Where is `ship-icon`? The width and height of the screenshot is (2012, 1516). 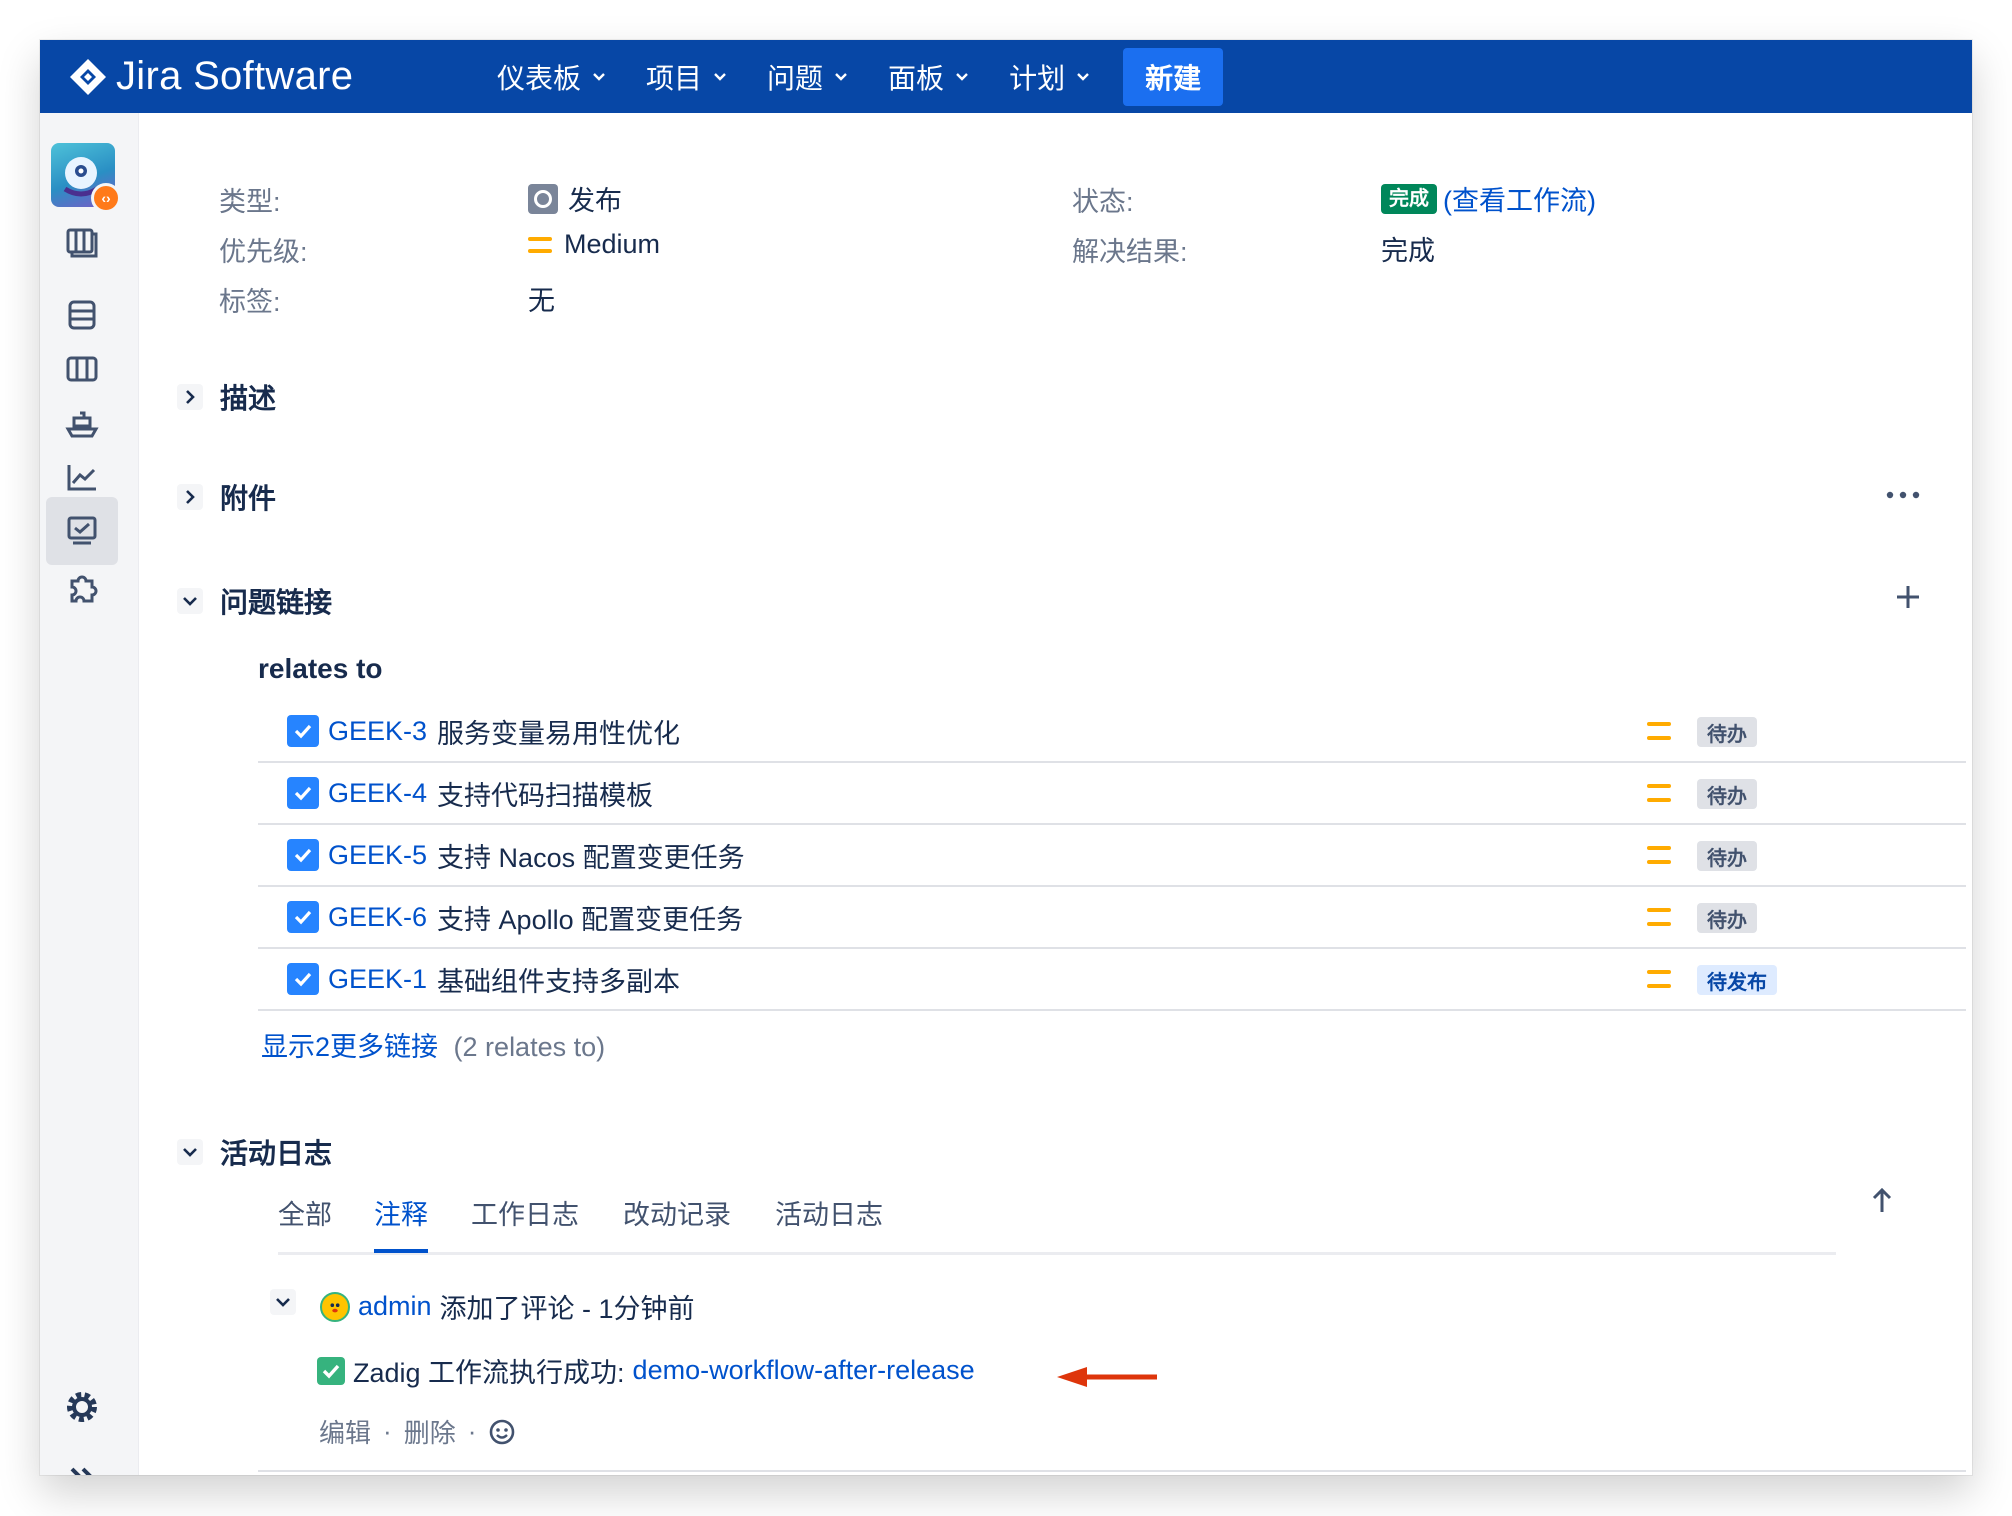 ship-icon is located at coordinates (82, 424).